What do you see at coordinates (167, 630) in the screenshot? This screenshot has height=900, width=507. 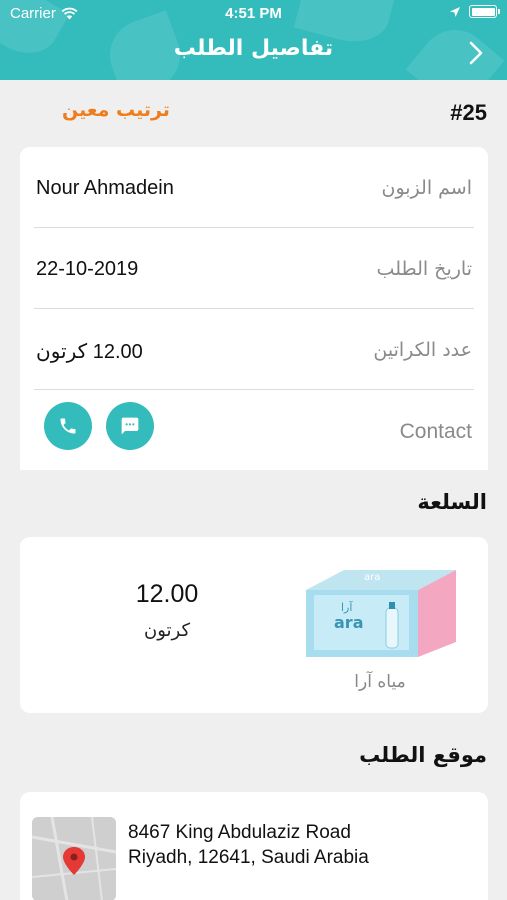 I see `product-unit: كرتون` at bounding box center [167, 630].